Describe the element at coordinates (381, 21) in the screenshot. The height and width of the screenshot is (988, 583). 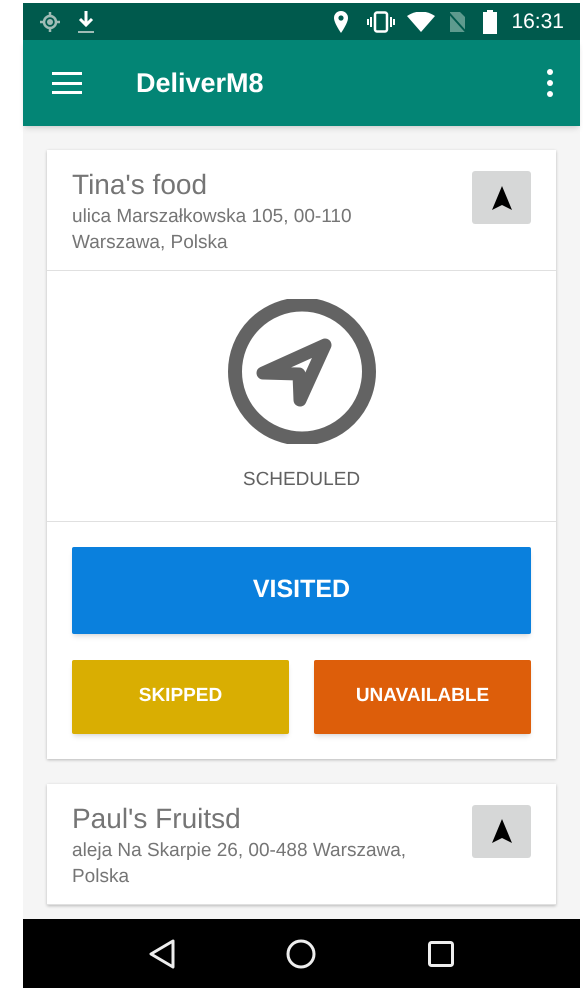
I see `vibrate-icon` at that location.